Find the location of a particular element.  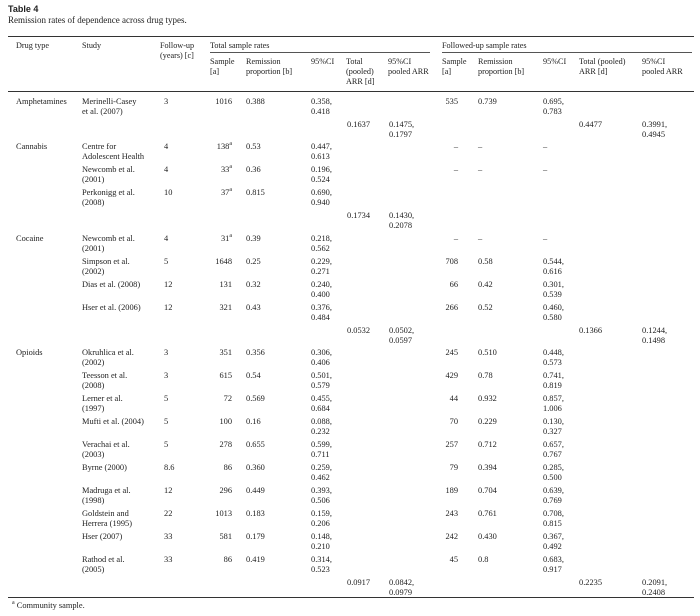

followed-ci-cell: 0.301, 0.539 is located at coordinates (553, 290).